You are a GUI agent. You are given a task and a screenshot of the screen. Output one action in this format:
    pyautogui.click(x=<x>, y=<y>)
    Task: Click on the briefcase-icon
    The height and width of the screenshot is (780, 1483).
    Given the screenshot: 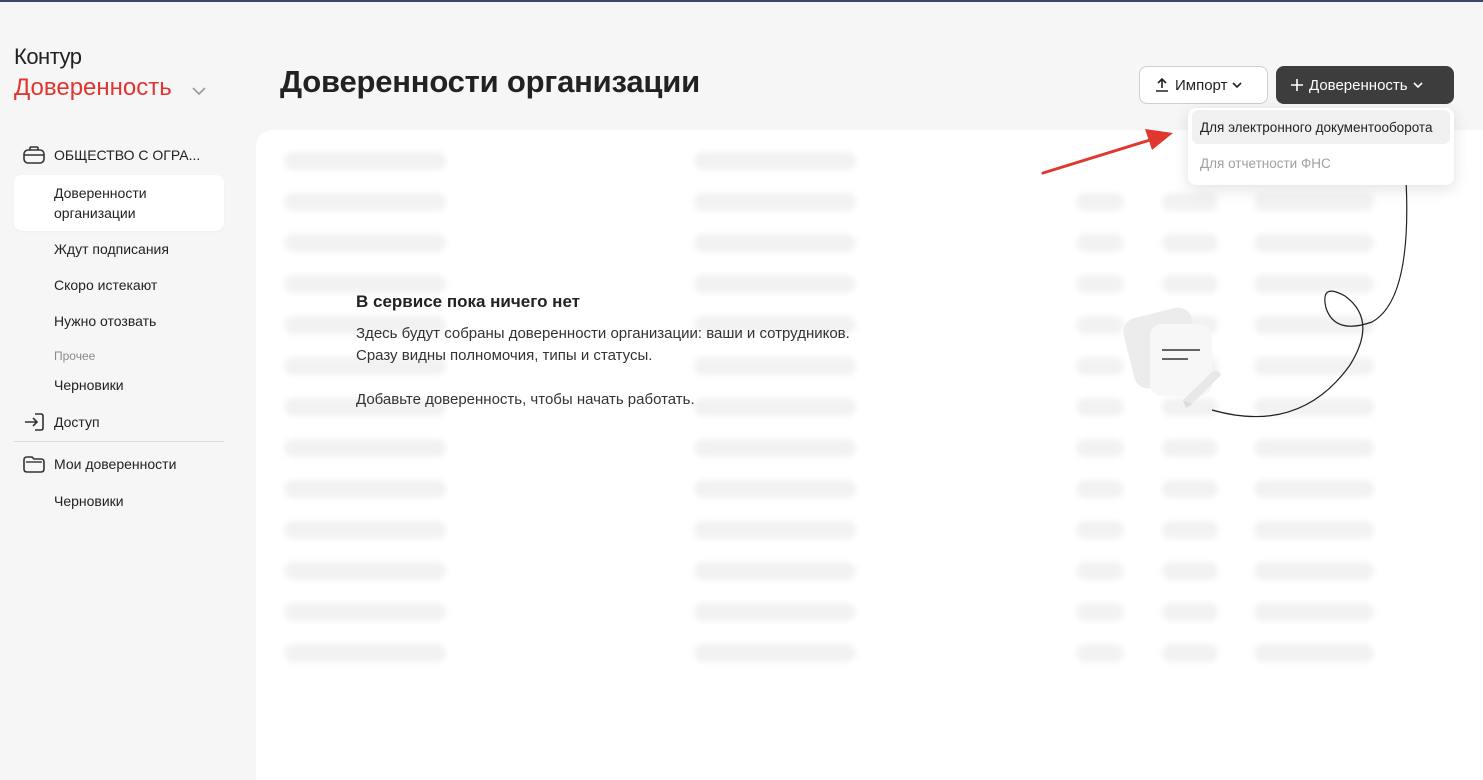 What is the action you would take?
    pyautogui.click(x=34, y=155)
    